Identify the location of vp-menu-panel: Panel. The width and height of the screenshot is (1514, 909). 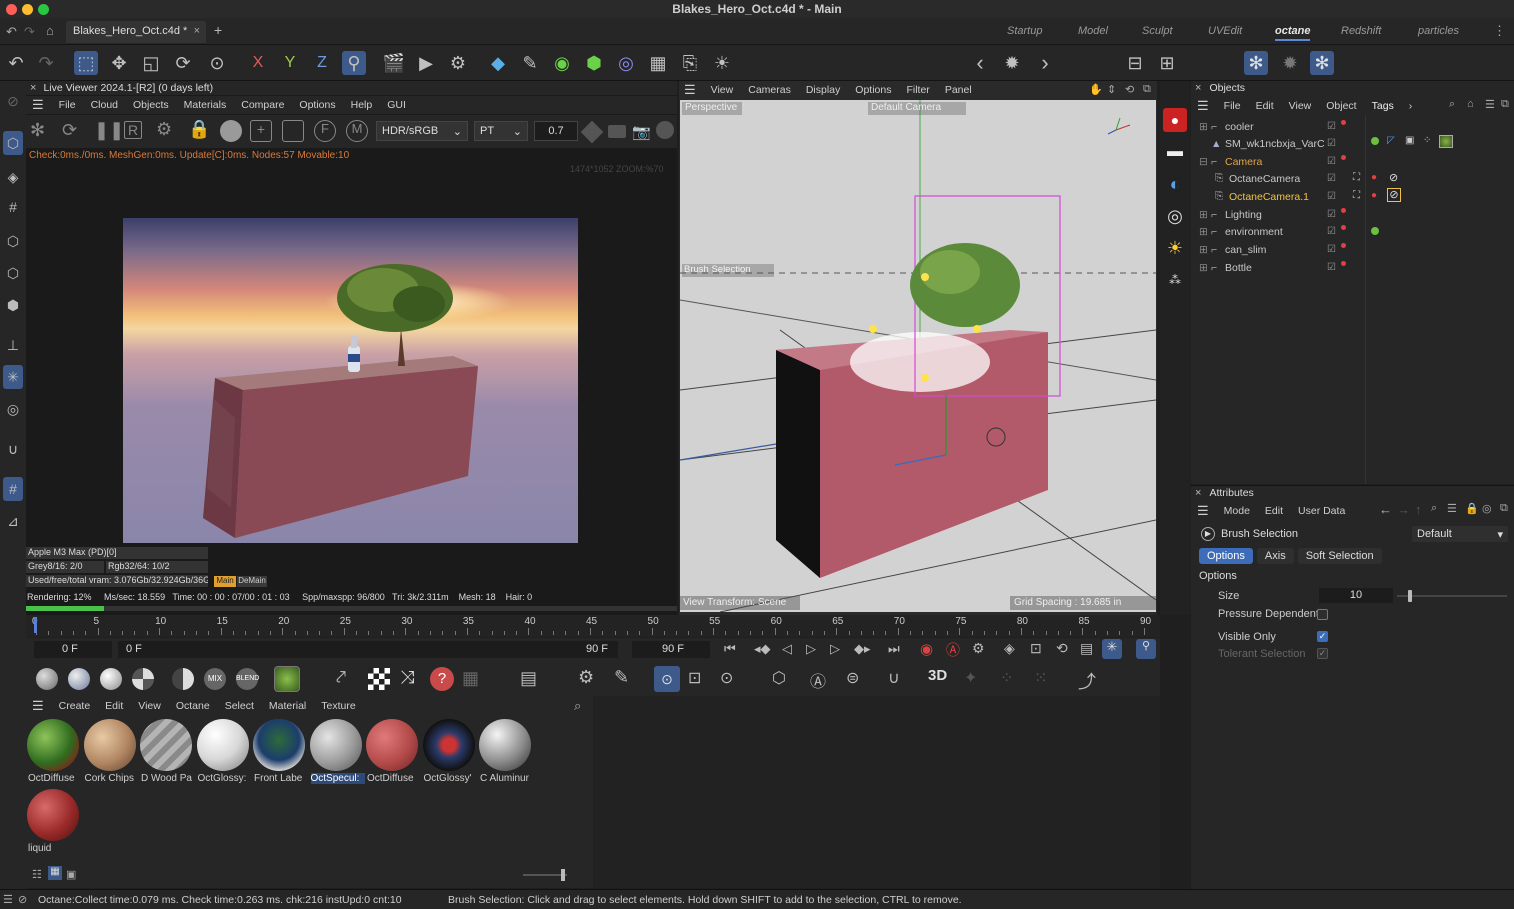
(958, 90).